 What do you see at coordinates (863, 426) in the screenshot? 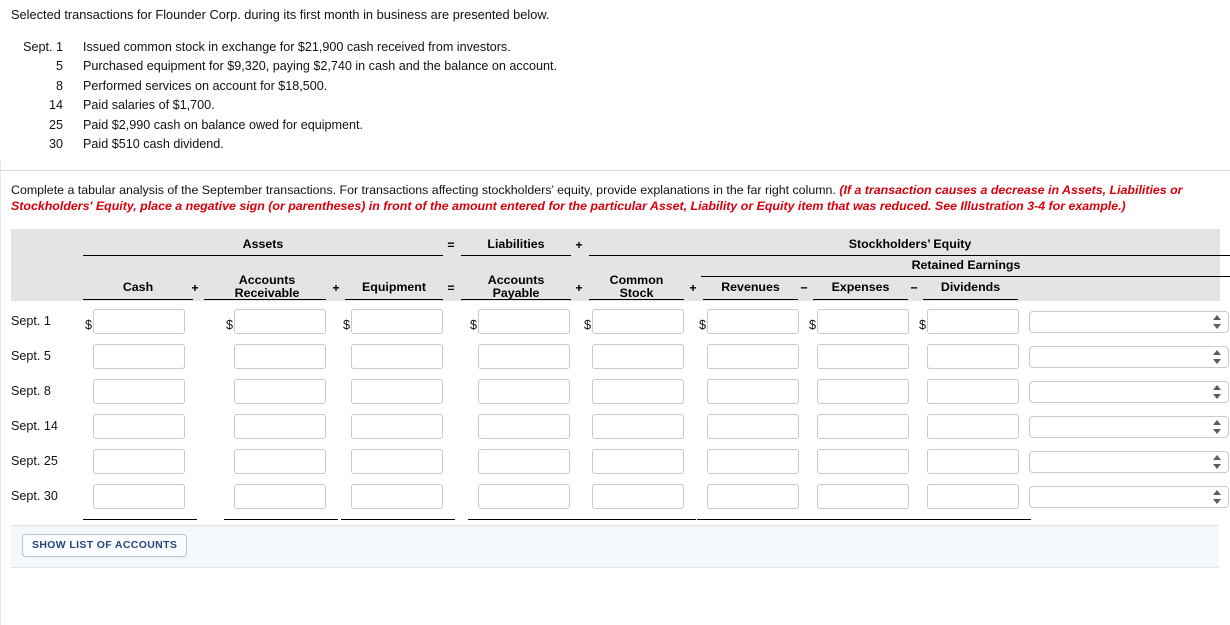
I see `cell-input-sept-14-expenses` at bounding box center [863, 426].